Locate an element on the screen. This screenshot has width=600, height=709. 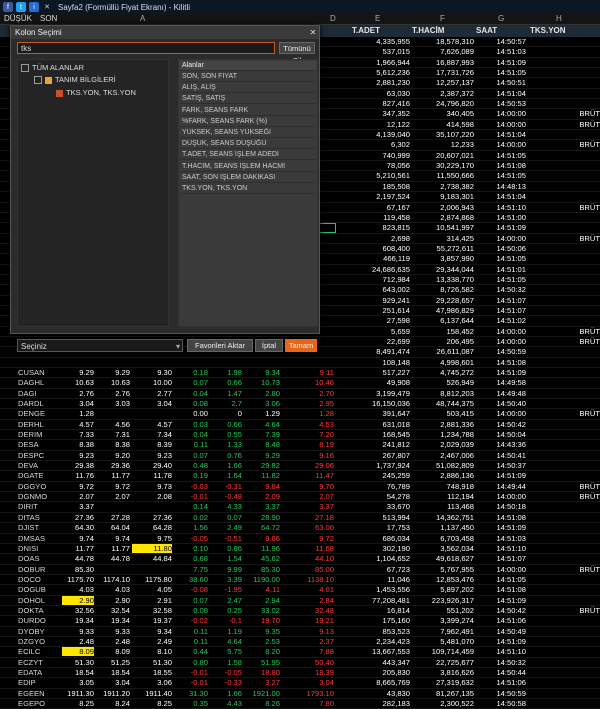
table-cell: 1,234,788 is located at coordinates (443, 434).